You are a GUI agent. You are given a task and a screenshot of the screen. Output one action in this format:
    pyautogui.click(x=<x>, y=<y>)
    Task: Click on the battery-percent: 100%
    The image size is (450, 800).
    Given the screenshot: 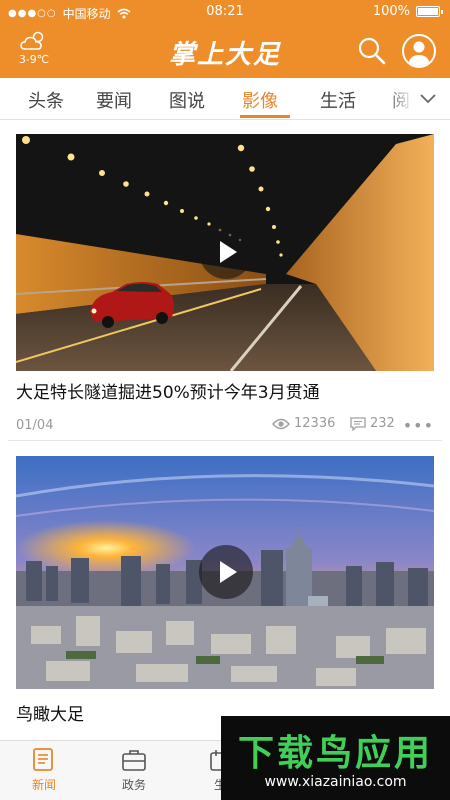 What is the action you would take?
    pyautogui.click(x=391, y=11)
    